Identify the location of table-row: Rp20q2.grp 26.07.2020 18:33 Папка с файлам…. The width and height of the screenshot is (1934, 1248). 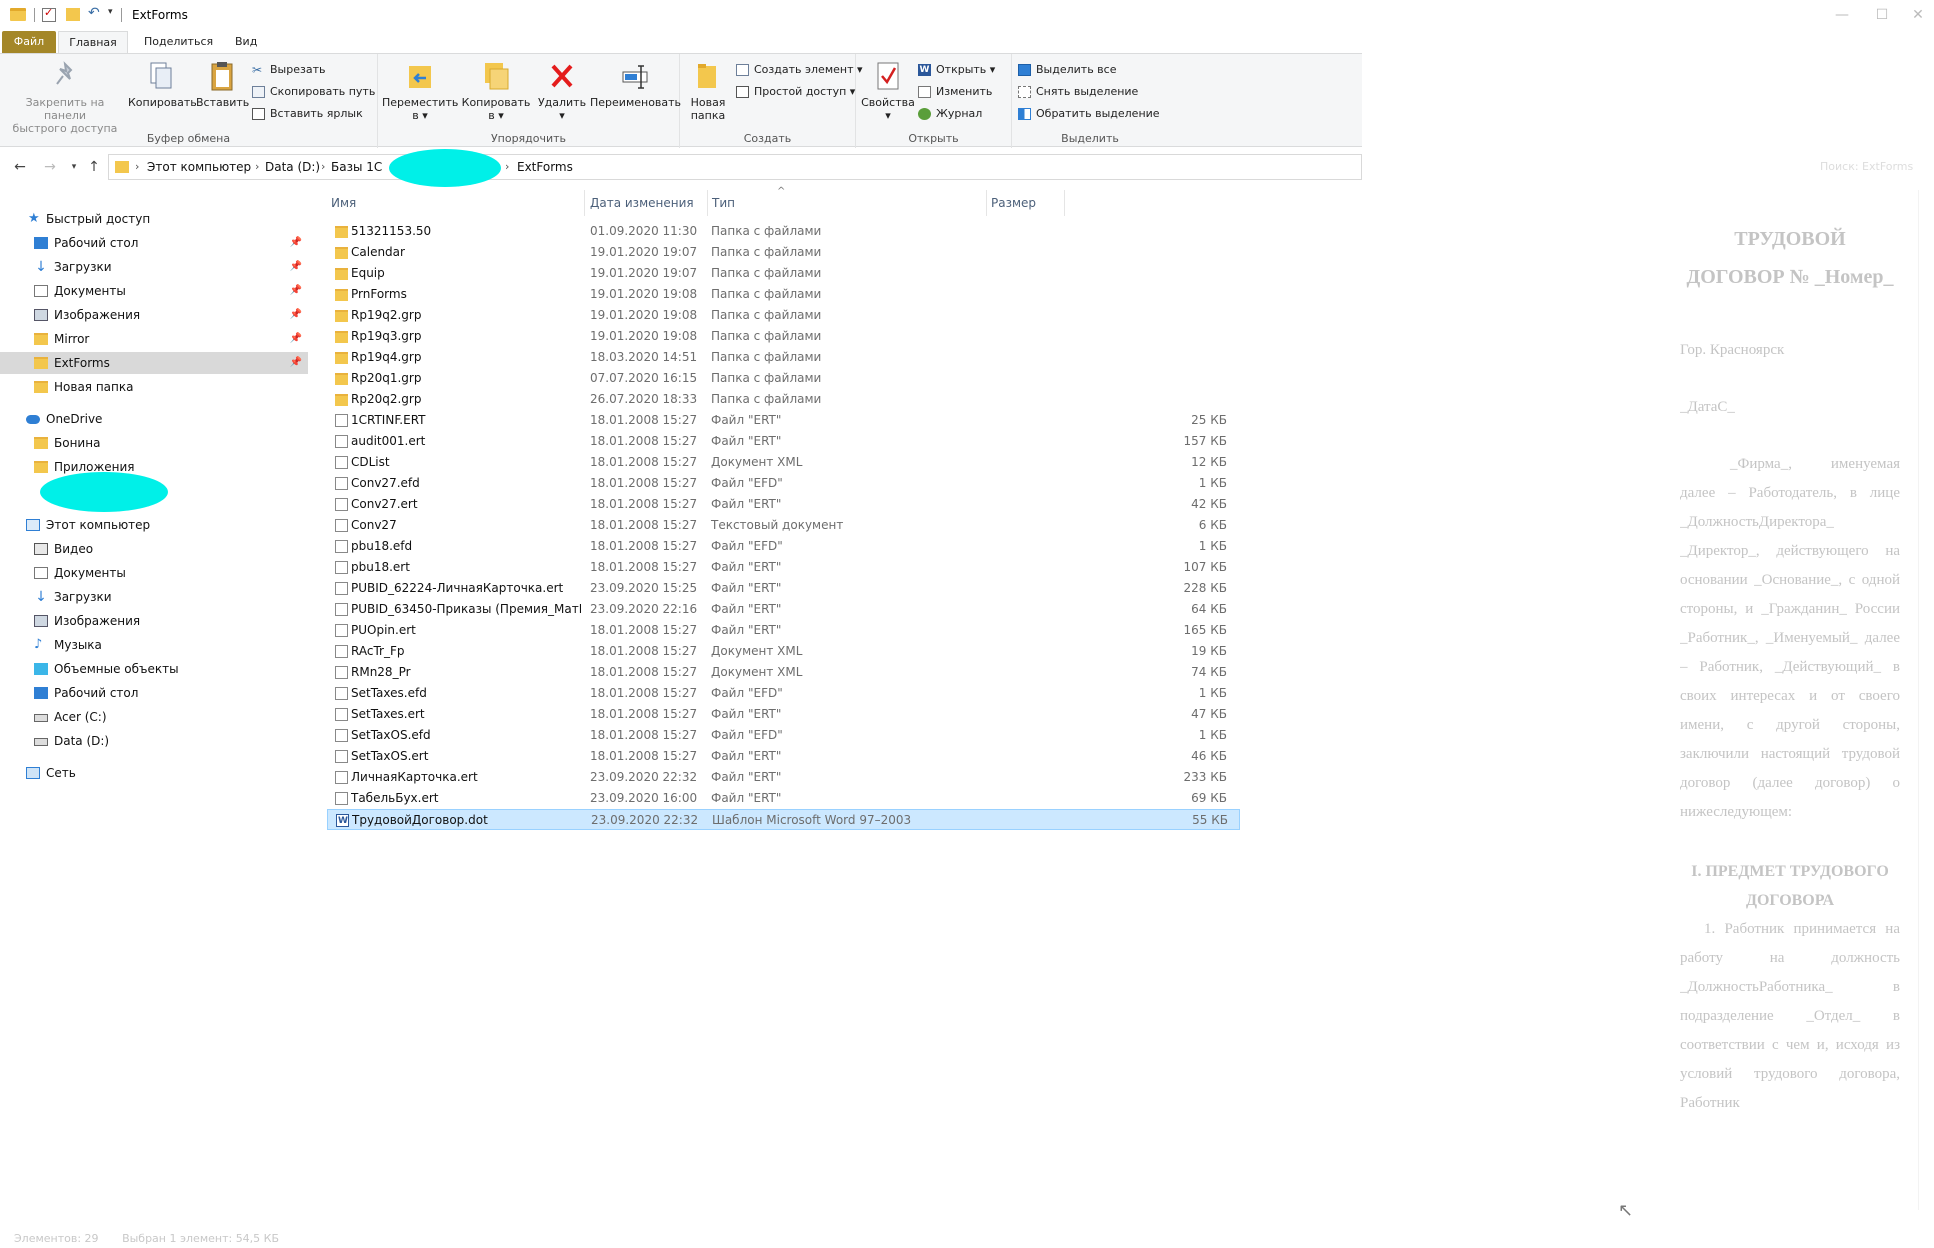
(783, 399).